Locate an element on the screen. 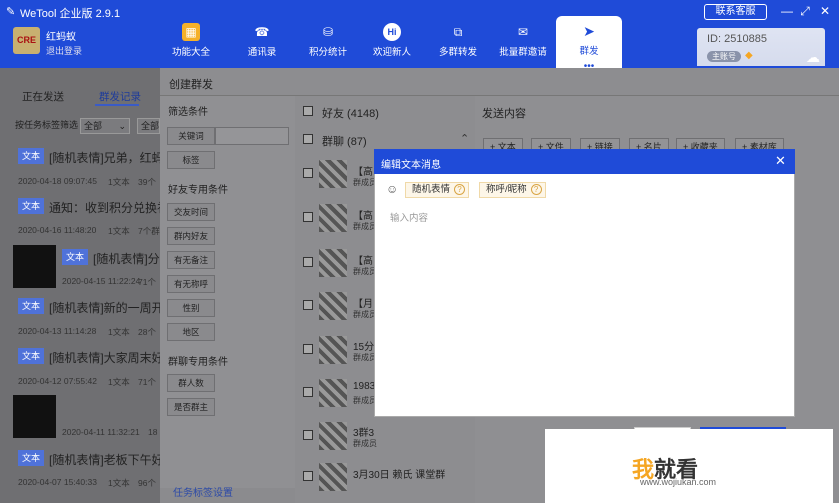 The height and width of the screenshot is (503, 839). nav-contacts: ☎ 通讯录 is located at coordinates (262, 42).